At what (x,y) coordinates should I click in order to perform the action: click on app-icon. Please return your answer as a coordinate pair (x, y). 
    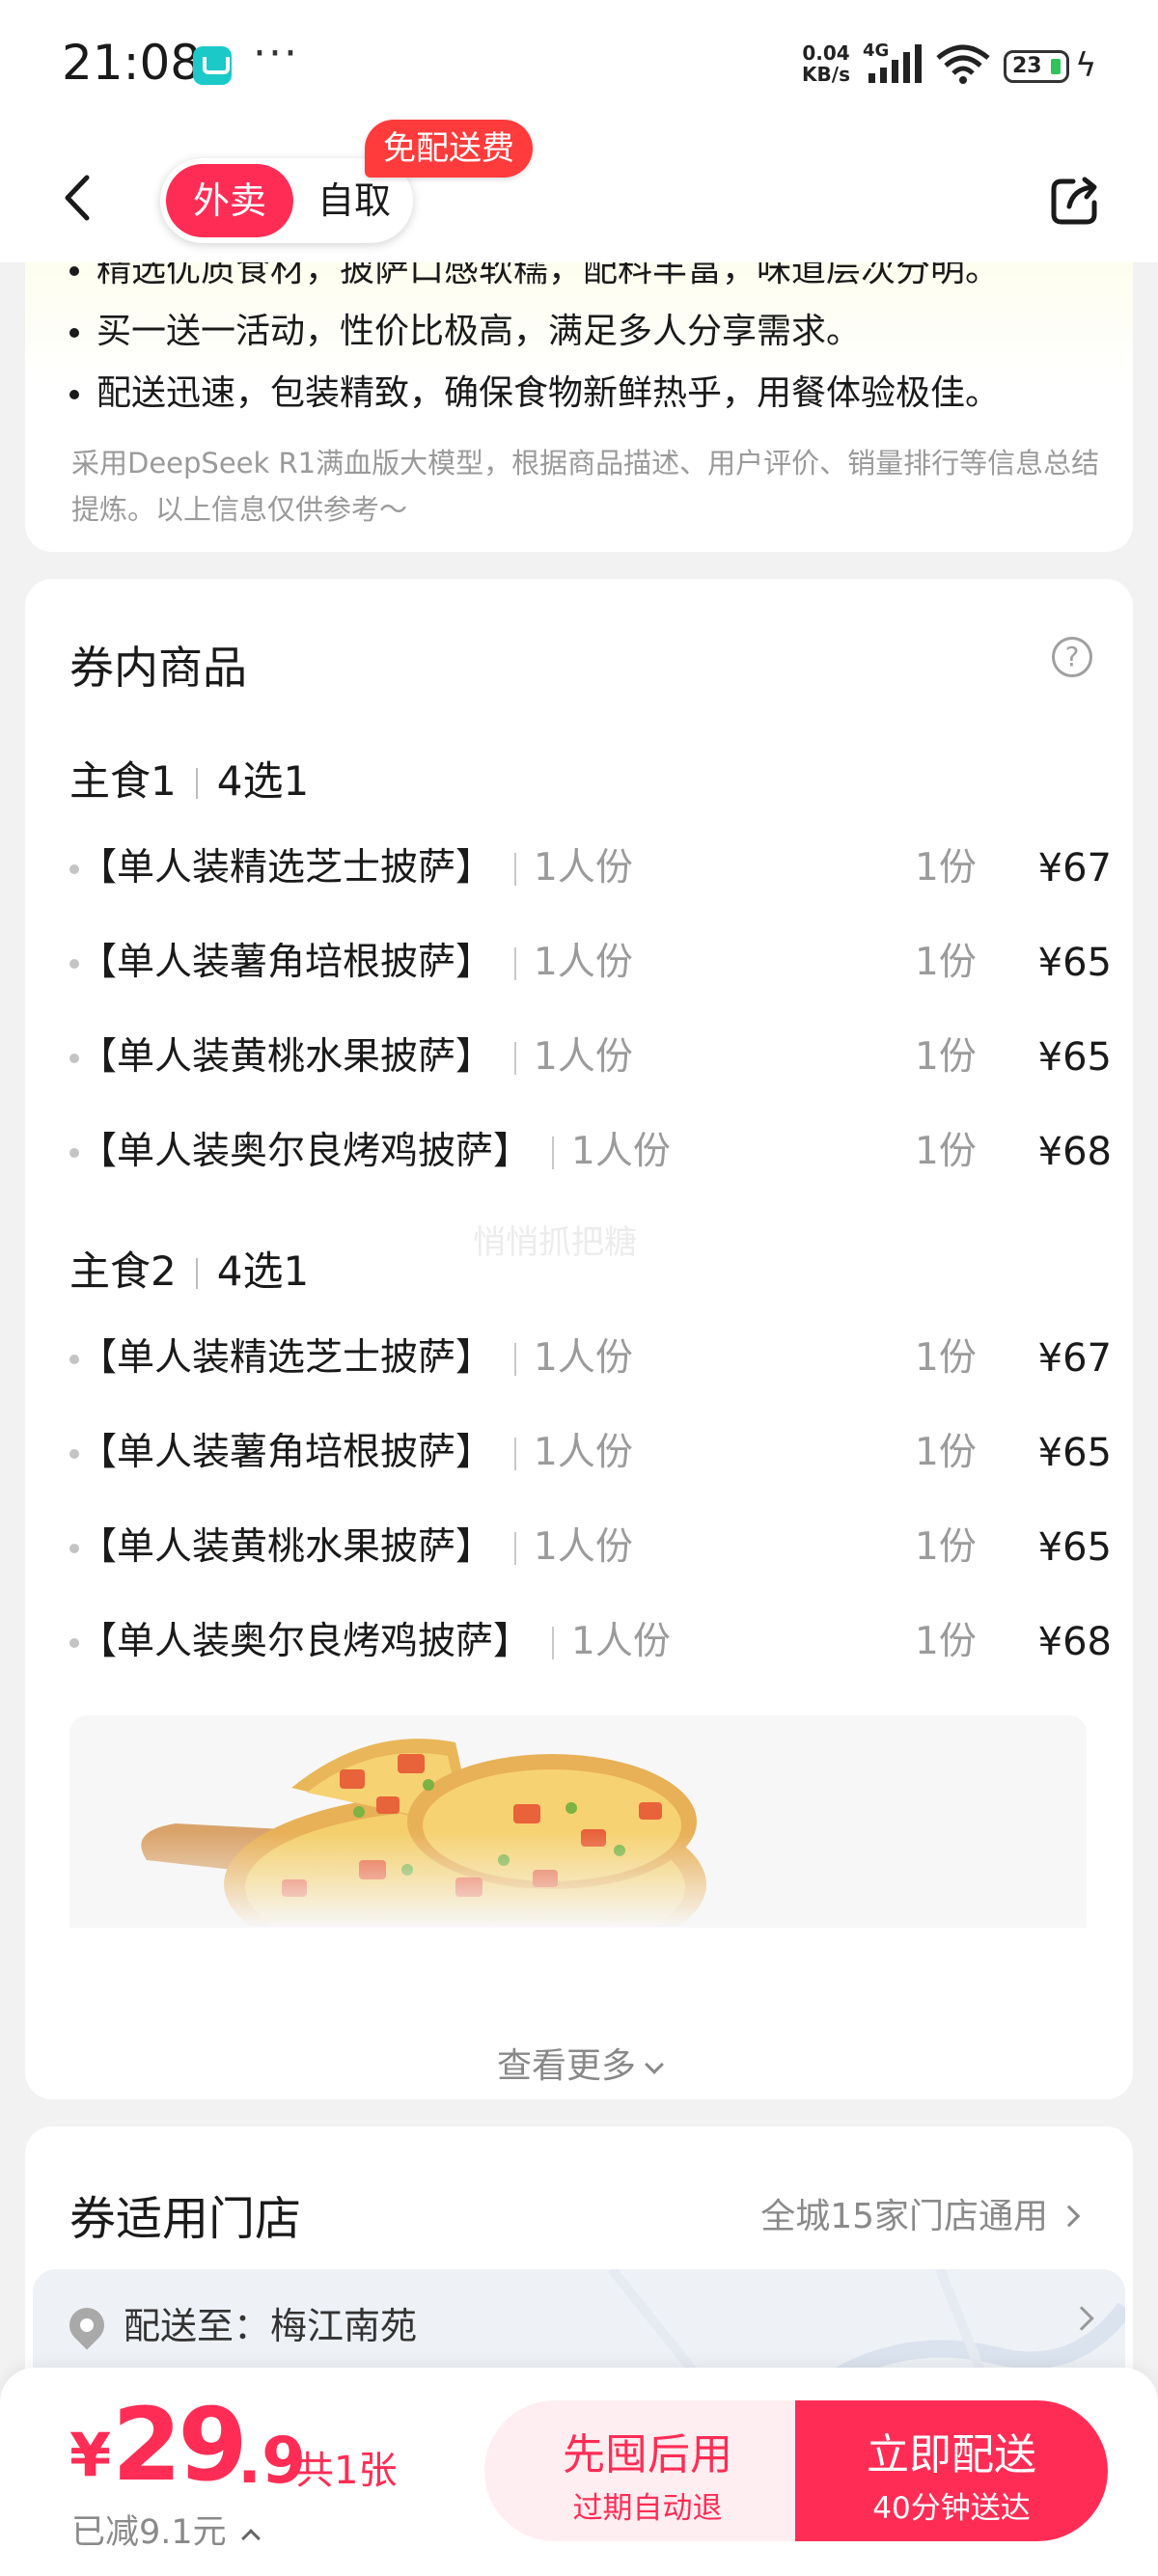
    Looking at the image, I should click on (212, 65).